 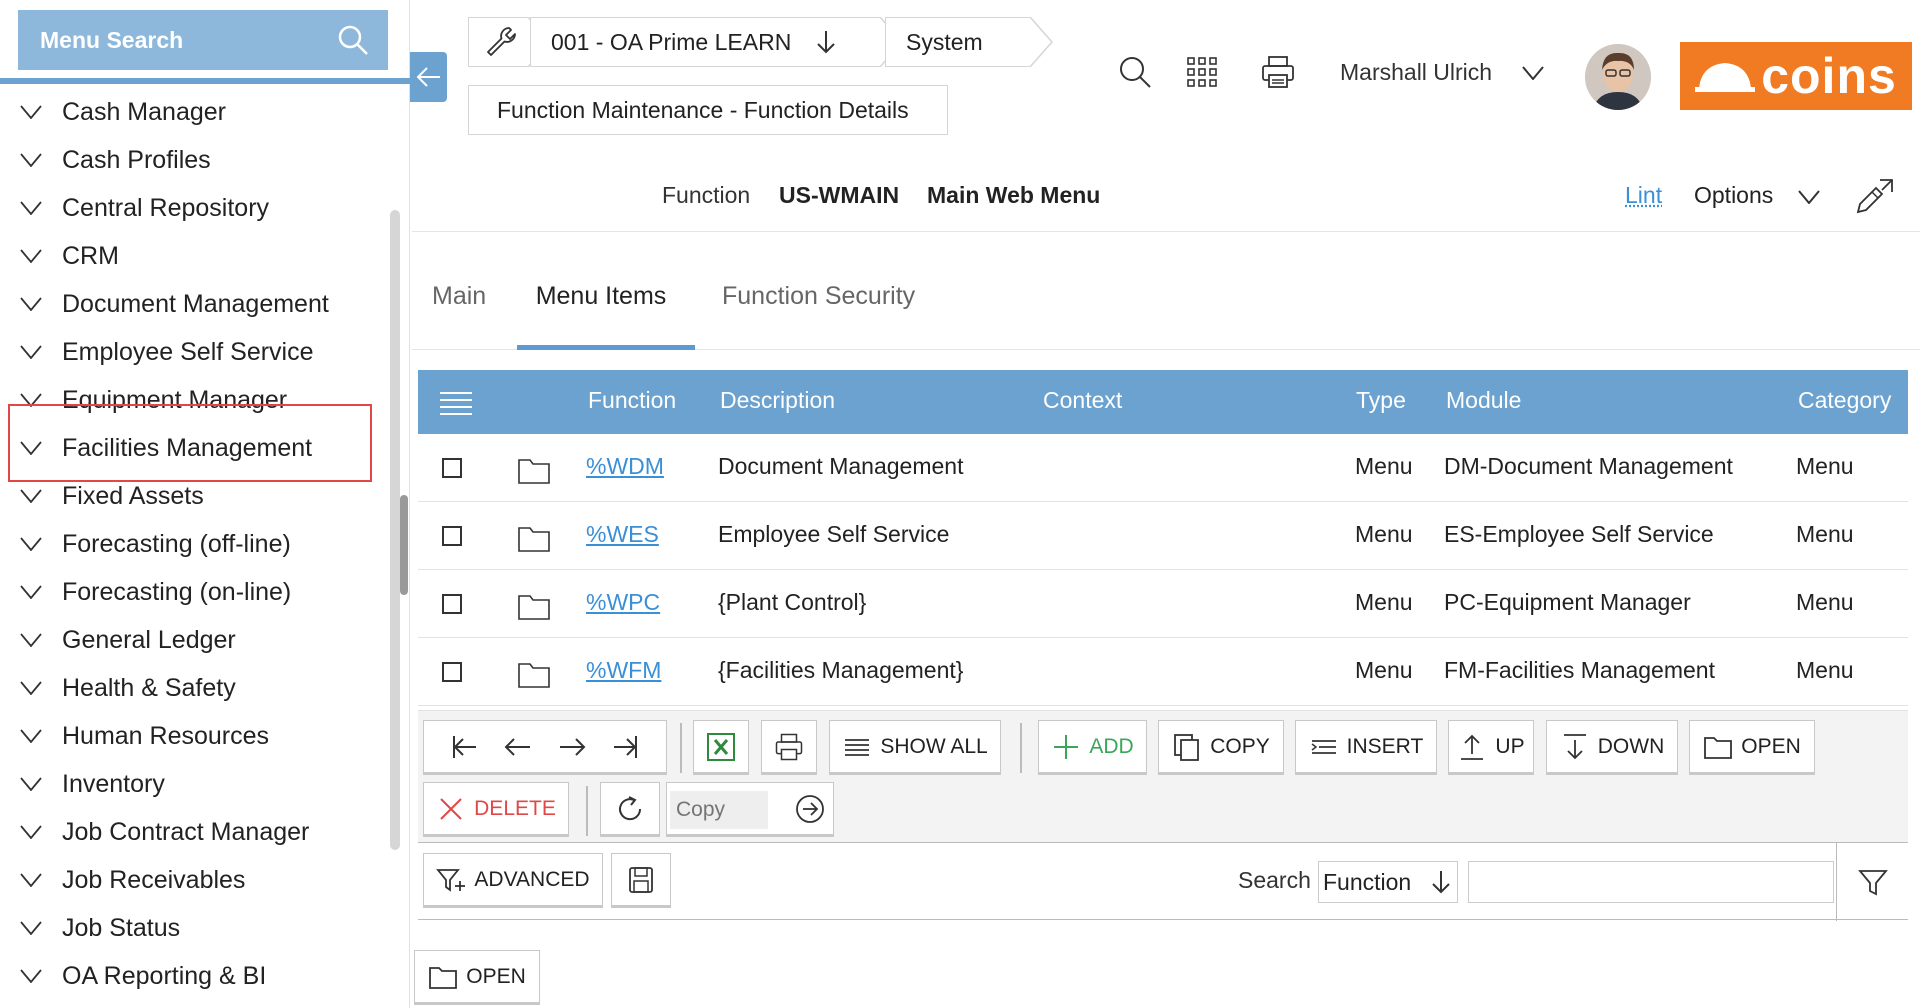 I want to click on move-down-button: DOWN, so click(x=1612, y=747).